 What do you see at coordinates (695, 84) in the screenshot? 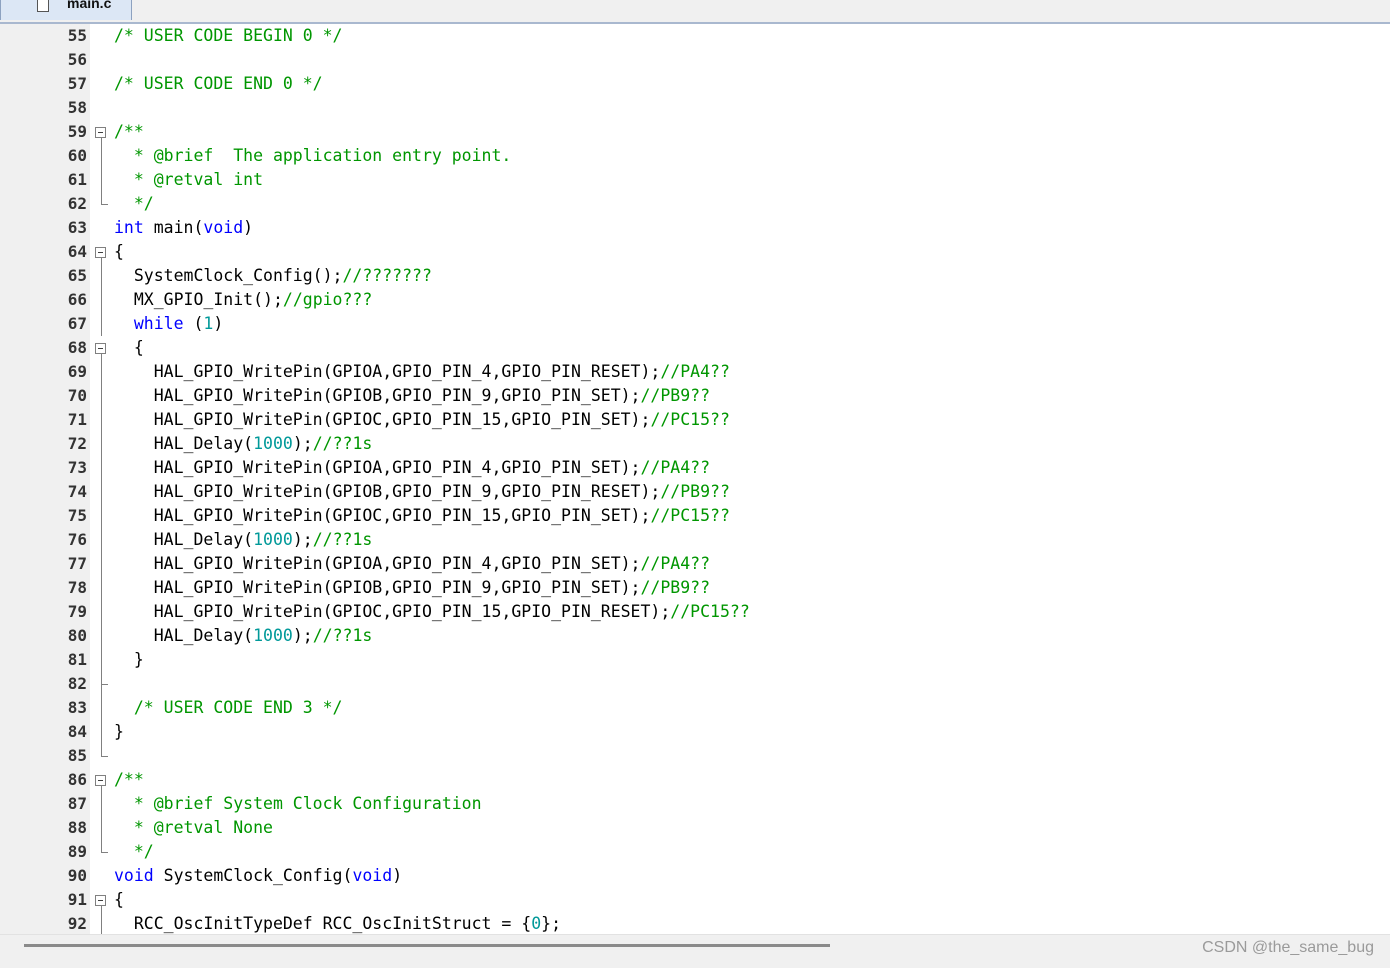
I see `code-line: 57 /* USER CODE END 0 */` at bounding box center [695, 84].